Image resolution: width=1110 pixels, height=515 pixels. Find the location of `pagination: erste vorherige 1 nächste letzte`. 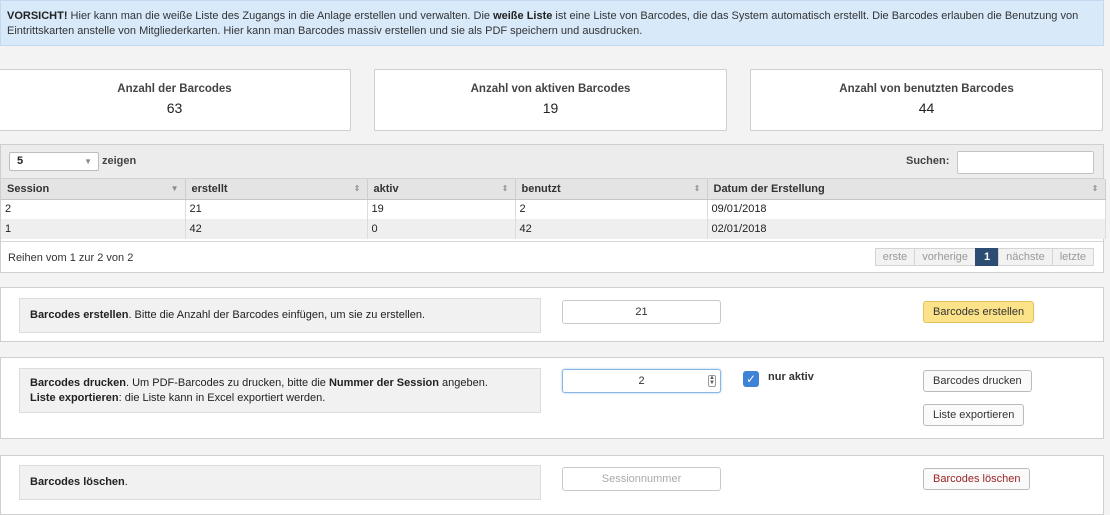

pagination: erste vorherige 1 nächste letzte is located at coordinates (984, 257).